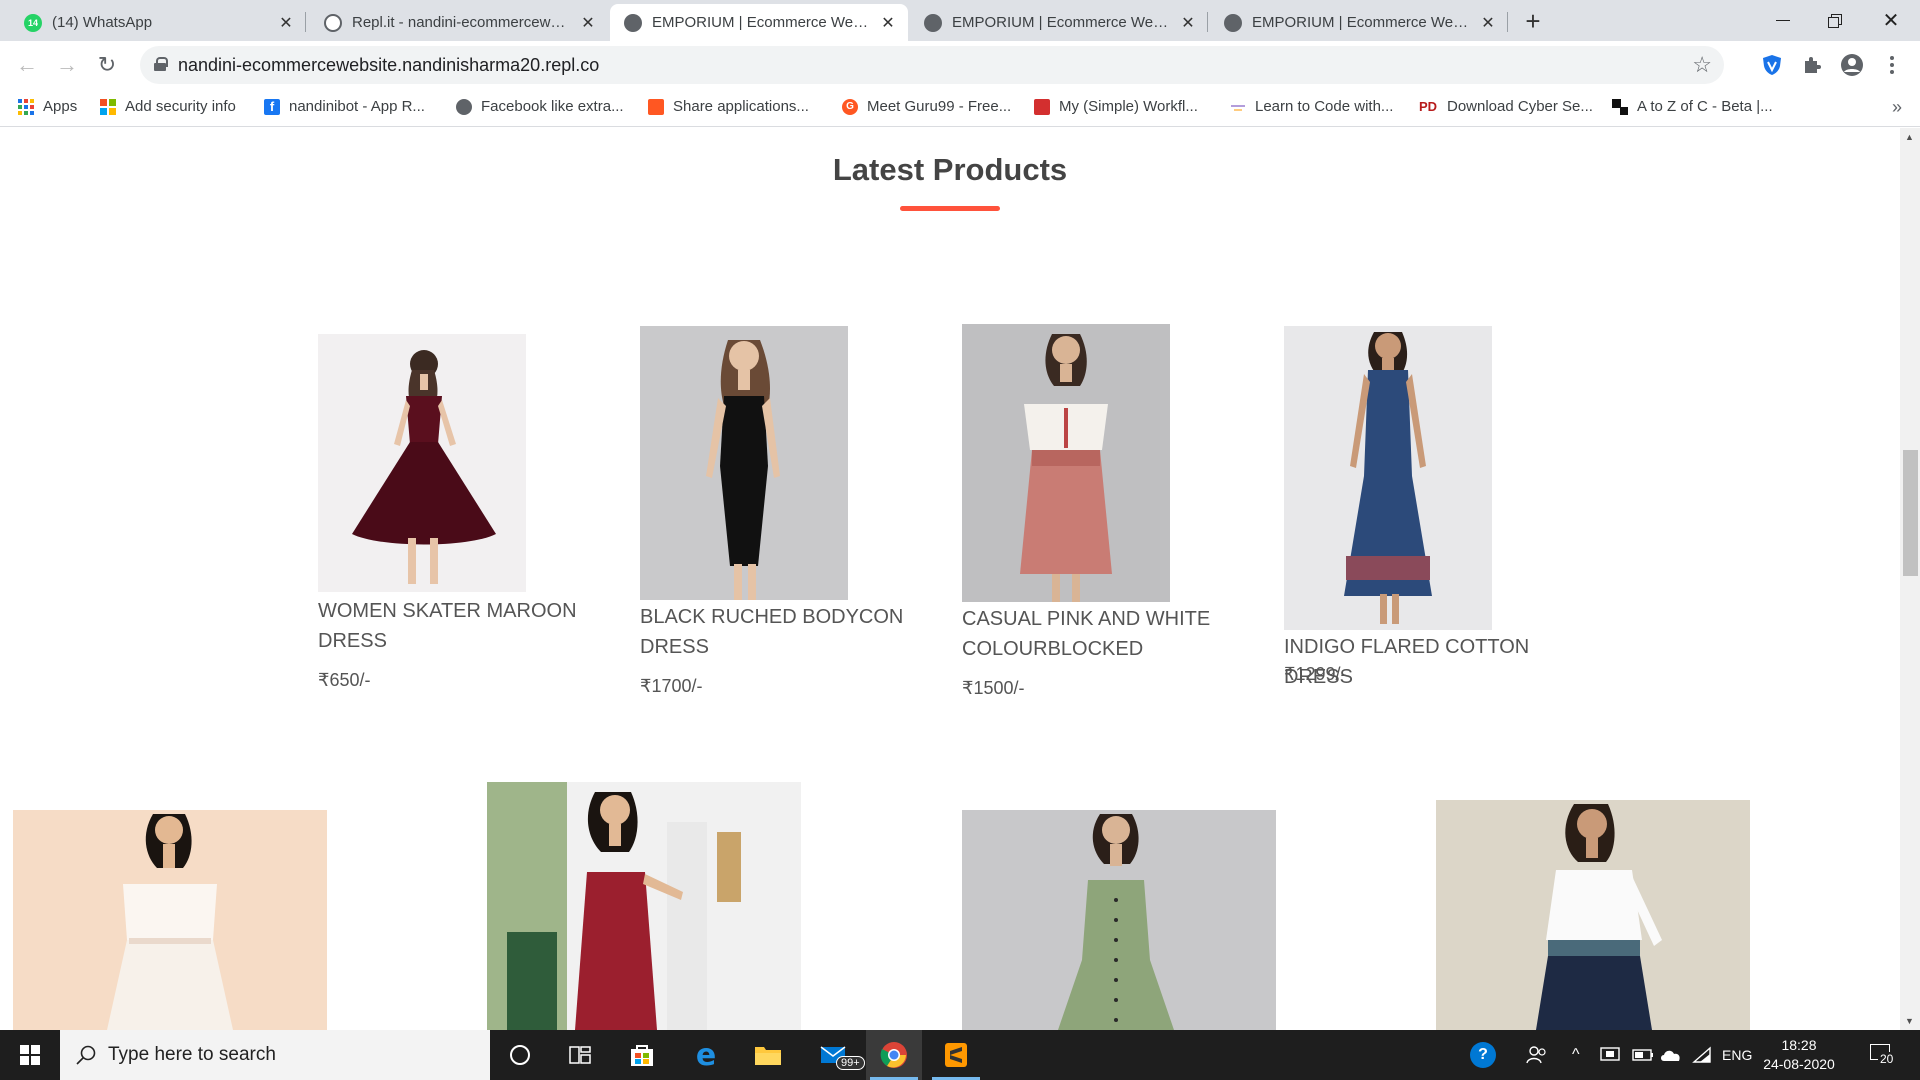  I want to click on reload-button: ↻, so click(107, 65).